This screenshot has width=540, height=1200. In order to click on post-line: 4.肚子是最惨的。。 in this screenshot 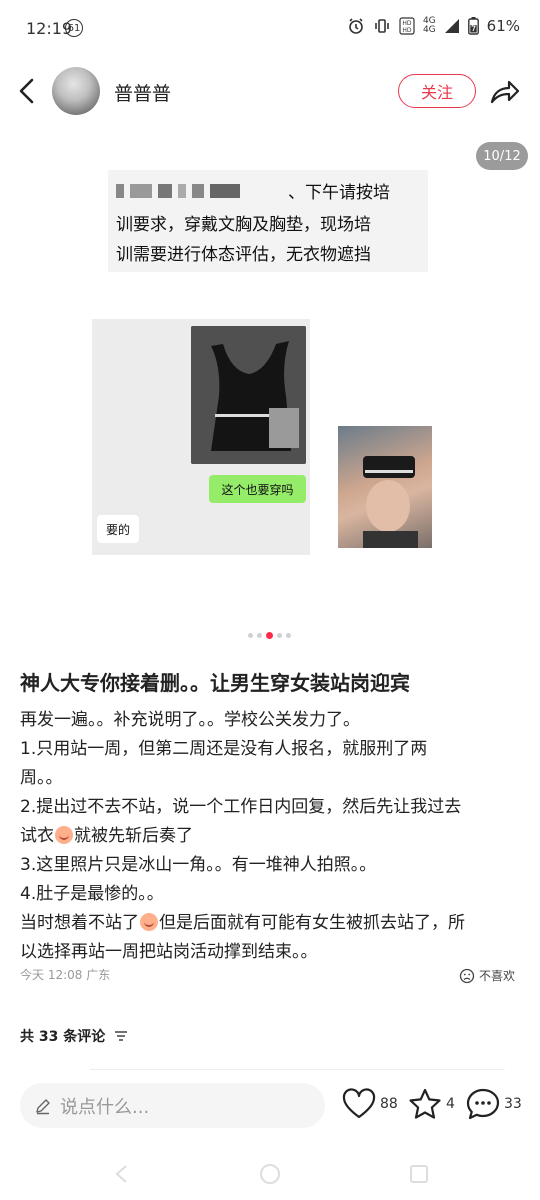, I will do `click(92, 894)`.